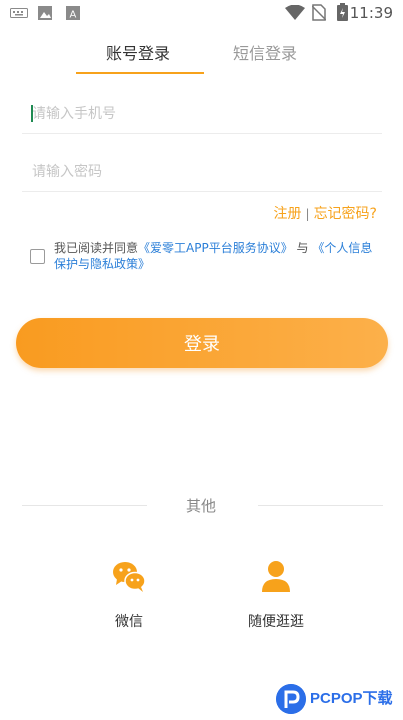 The width and height of the screenshot is (403, 720). I want to click on password-input, so click(202, 171).